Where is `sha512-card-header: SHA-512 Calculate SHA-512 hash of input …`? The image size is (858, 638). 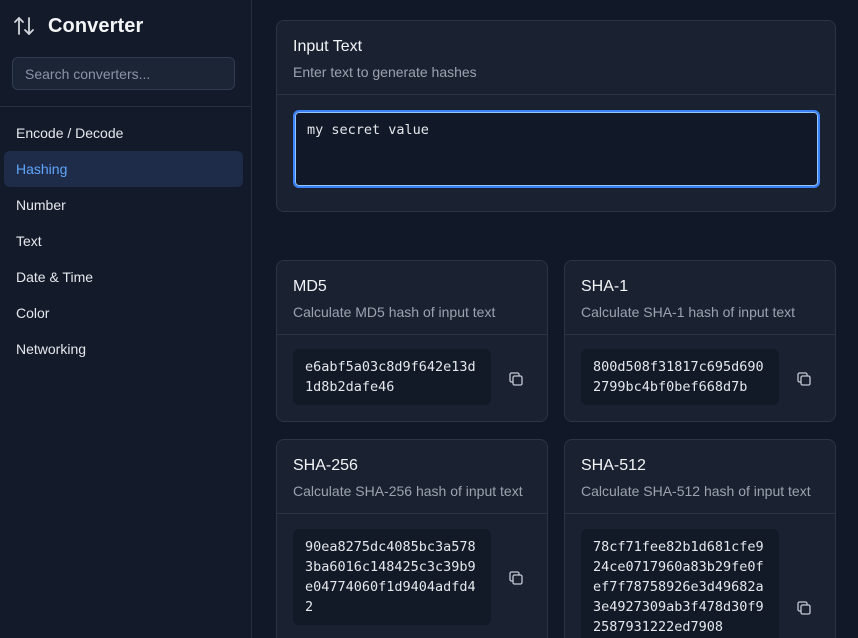
sha512-card-header: SHA-512 Calculate SHA-512 hash of input … is located at coordinates (700, 477).